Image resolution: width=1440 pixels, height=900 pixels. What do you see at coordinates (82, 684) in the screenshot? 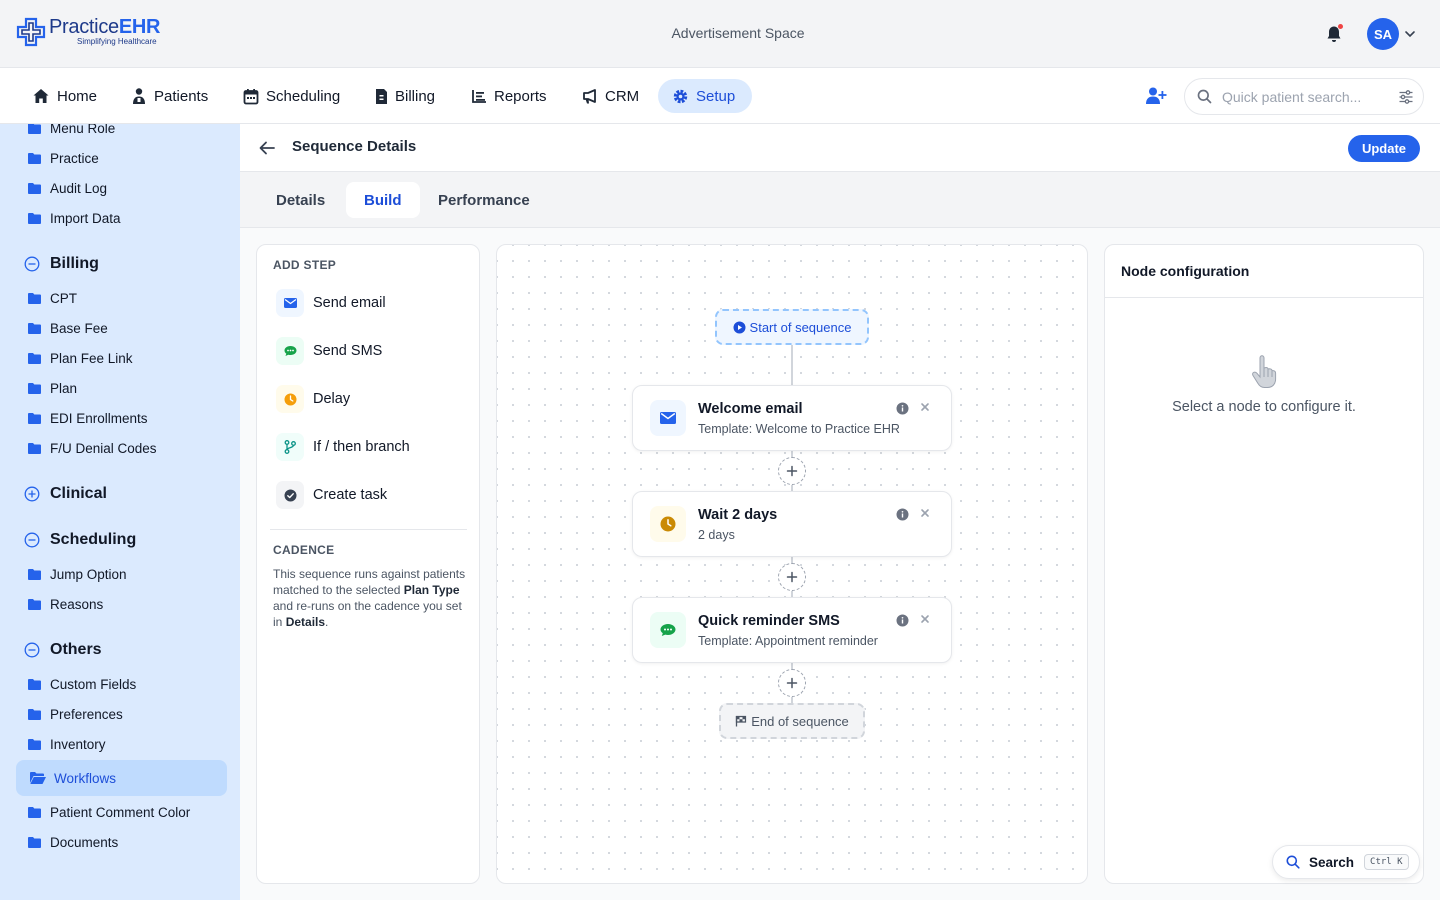
I see `sidebar-item-custom-fields: Custom Fields` at bounding box center [82, 684].